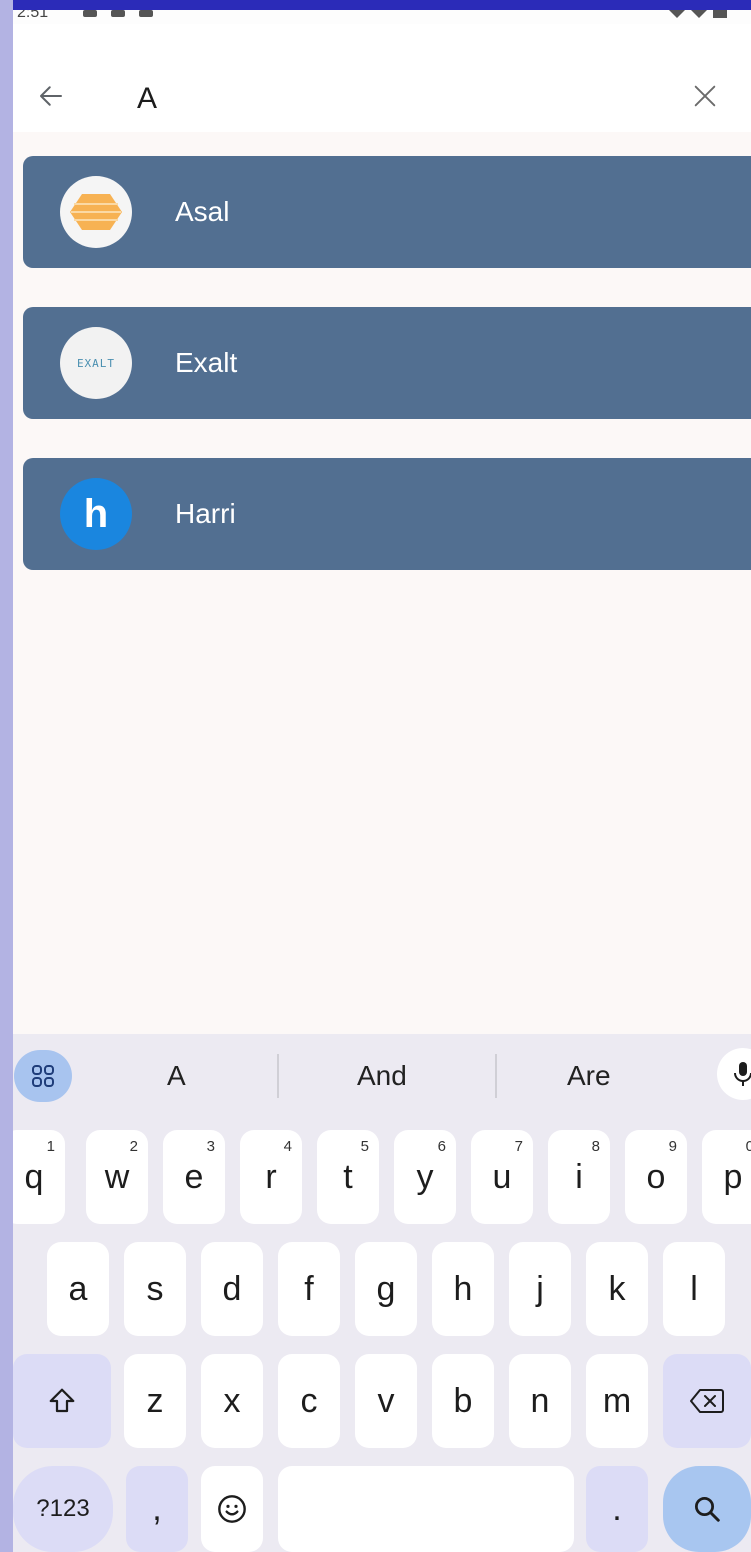  I want to click on key-c: c, so click(309, 1401).